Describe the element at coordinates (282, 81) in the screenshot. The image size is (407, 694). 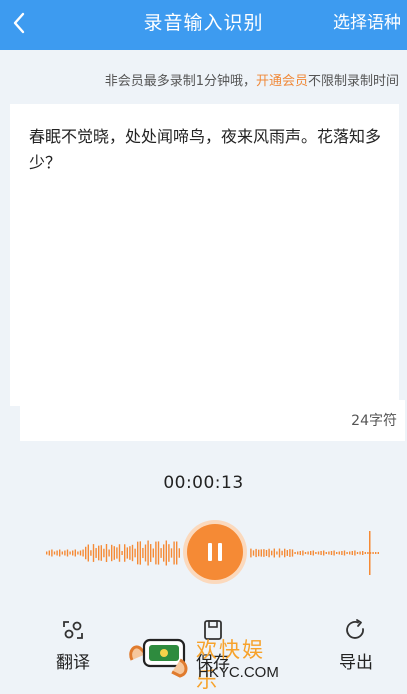
I see `open-membership-link: 开通会员` at that location.